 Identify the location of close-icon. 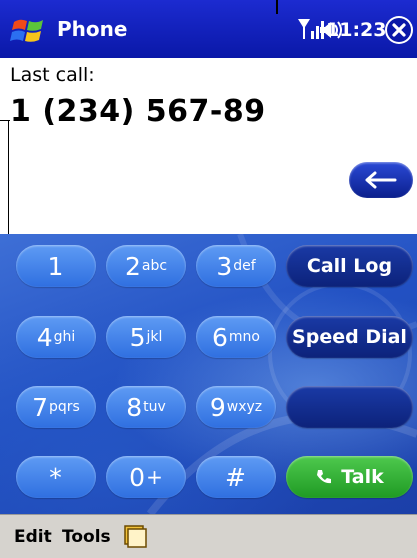
(399, 30).